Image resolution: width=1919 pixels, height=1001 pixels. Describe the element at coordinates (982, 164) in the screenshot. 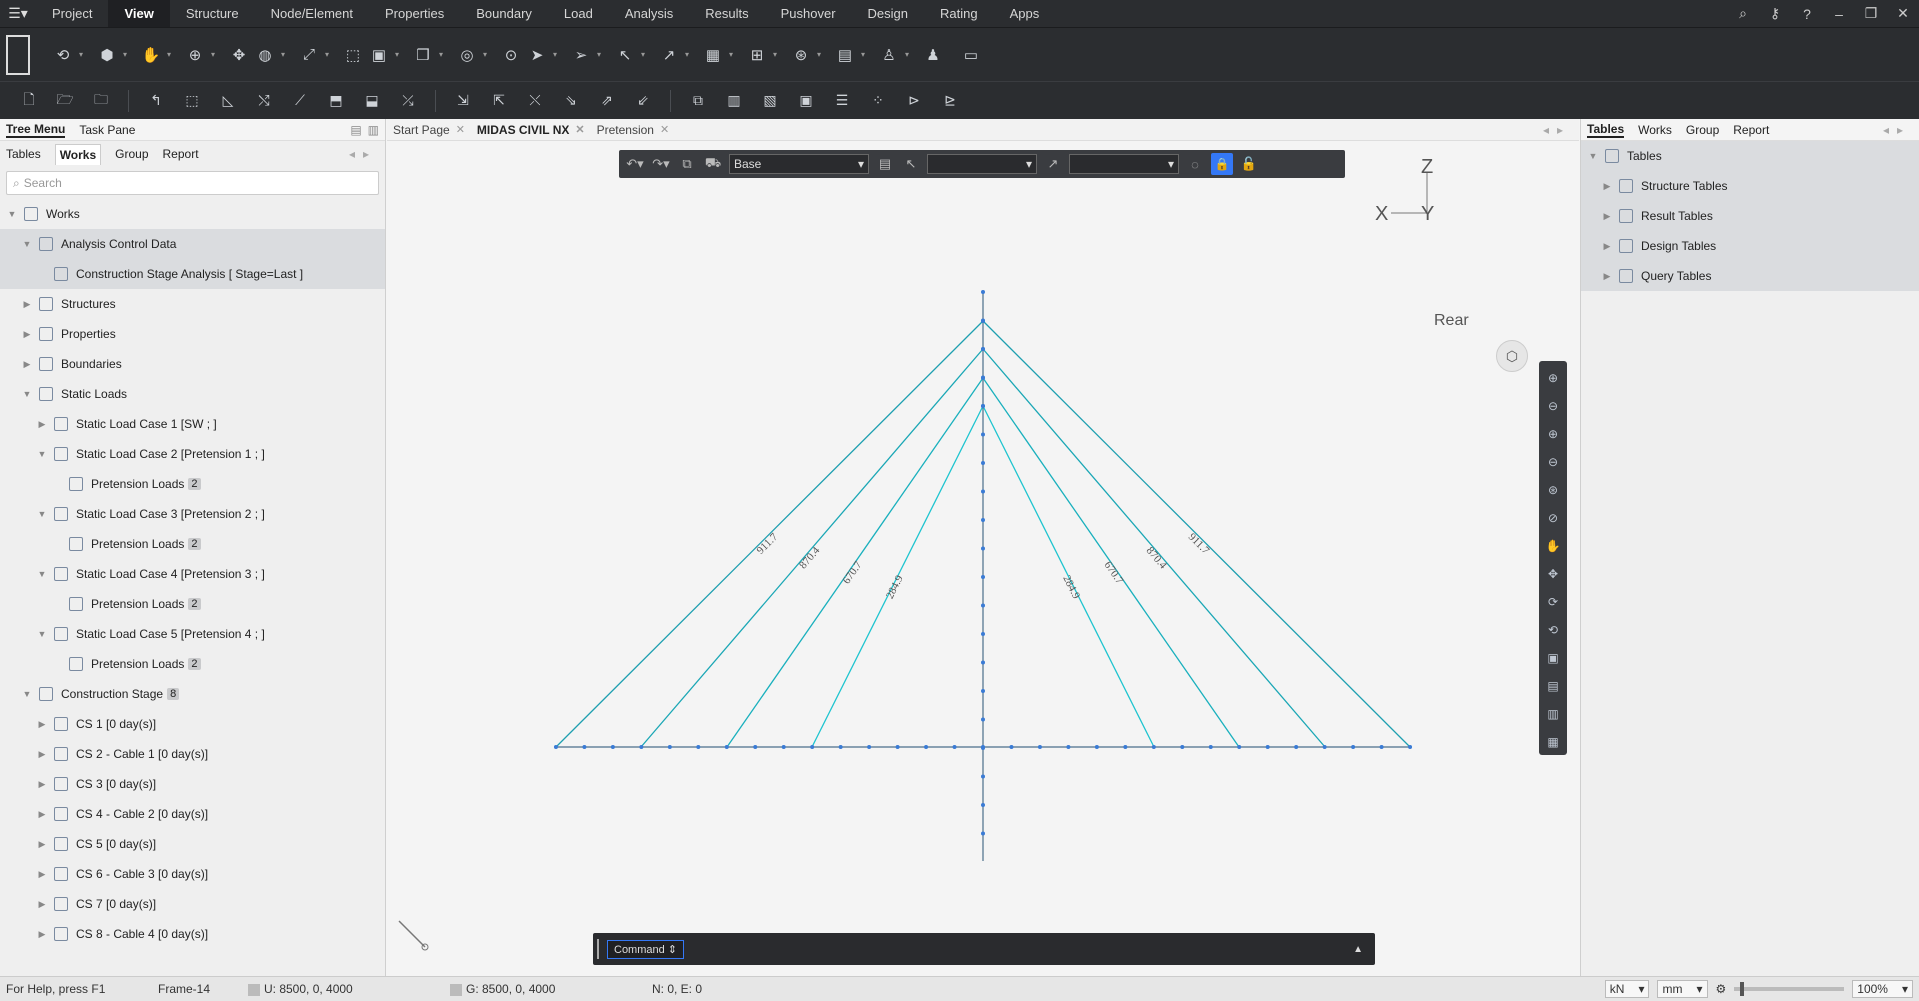

I see `group-select: ▾` at that location.